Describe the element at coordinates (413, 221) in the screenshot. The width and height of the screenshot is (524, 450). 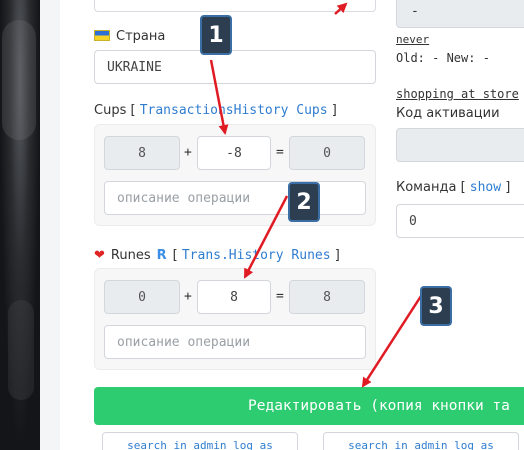
I see `team-value: 0` at that location.